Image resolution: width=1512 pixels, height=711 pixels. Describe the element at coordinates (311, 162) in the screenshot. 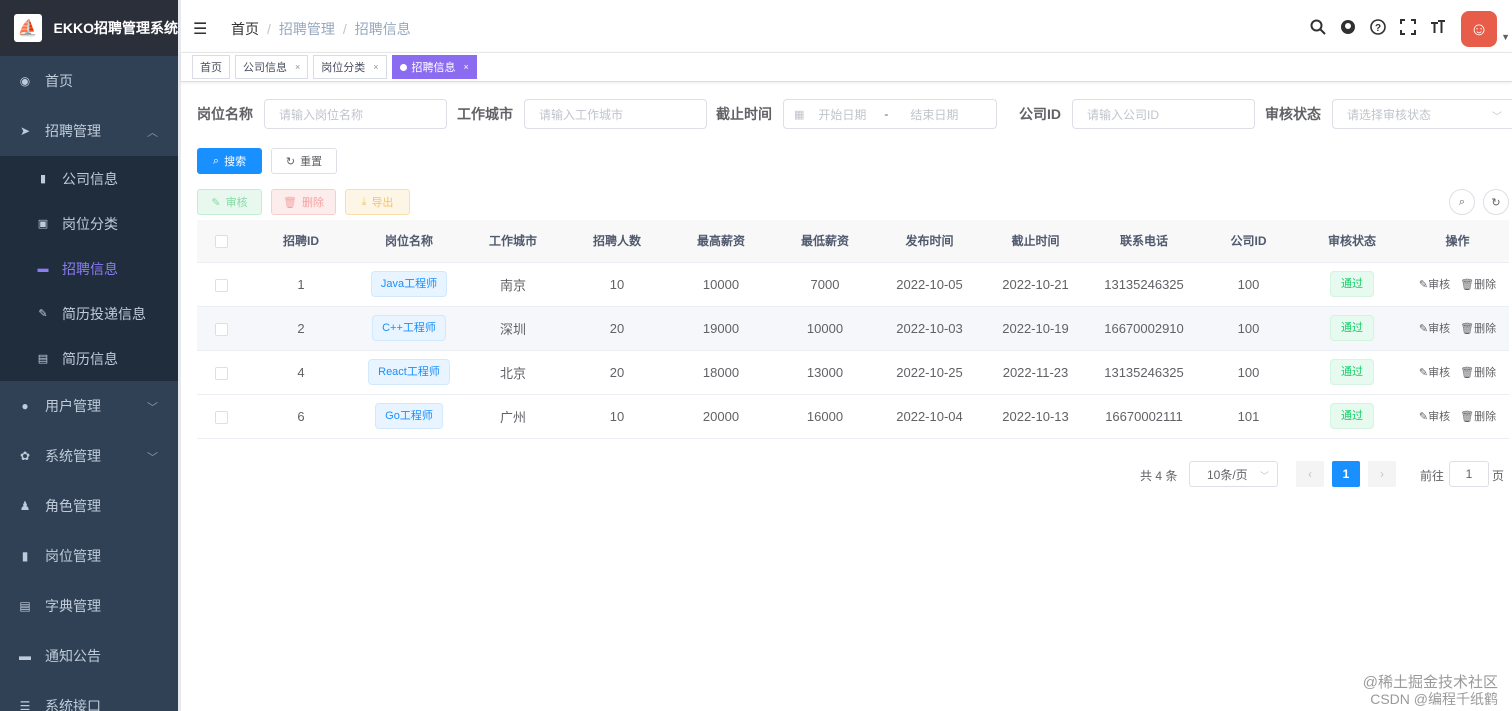

I see `reset-button-label: 重置` at that location.